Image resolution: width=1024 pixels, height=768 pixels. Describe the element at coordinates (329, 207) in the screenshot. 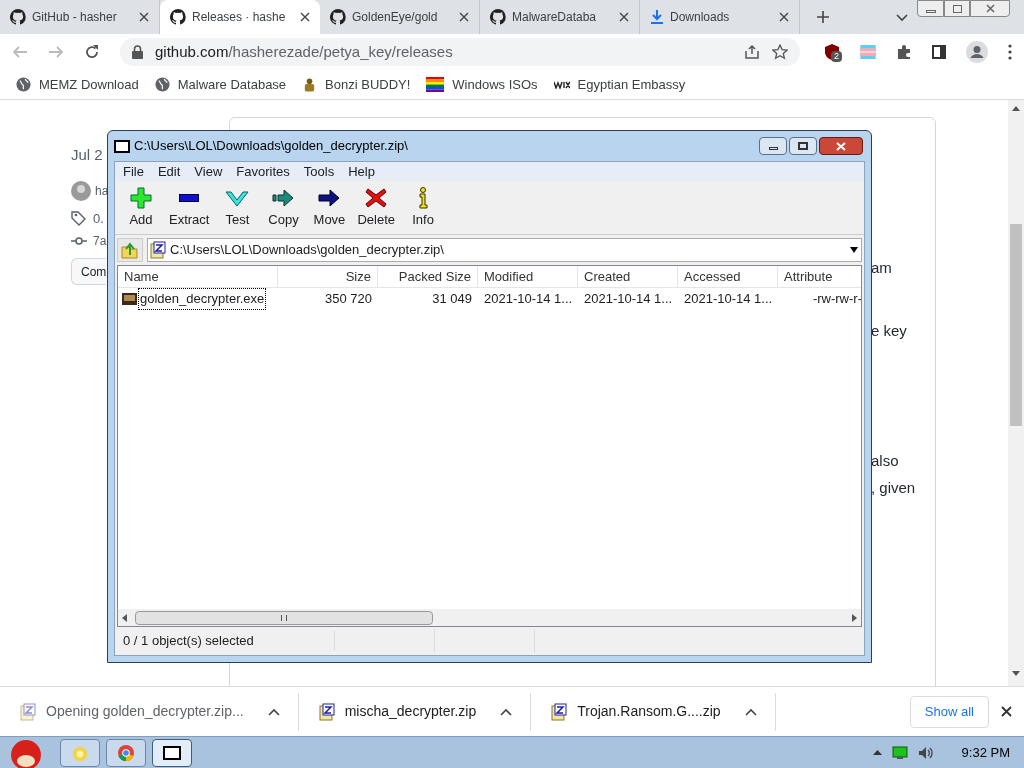

I see `toolbar-button: Move` at that location.